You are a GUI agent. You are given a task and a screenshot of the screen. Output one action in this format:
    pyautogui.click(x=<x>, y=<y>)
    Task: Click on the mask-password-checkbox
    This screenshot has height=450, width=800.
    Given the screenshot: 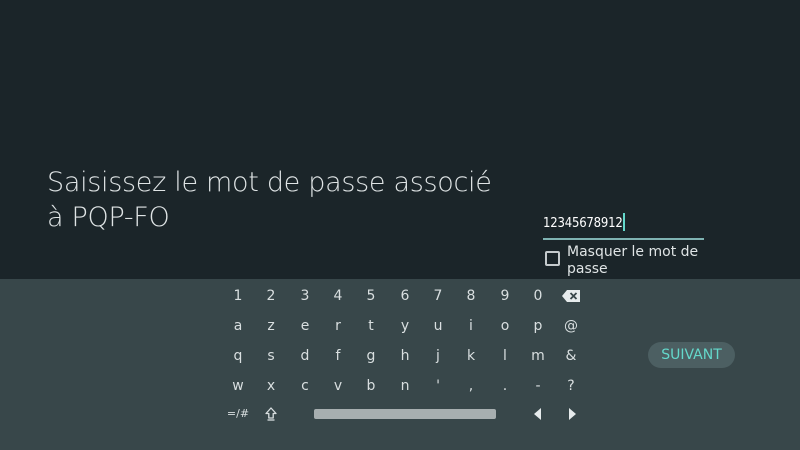 What is the action you would take?
    pyautogui.click(x=552, y=258)
    